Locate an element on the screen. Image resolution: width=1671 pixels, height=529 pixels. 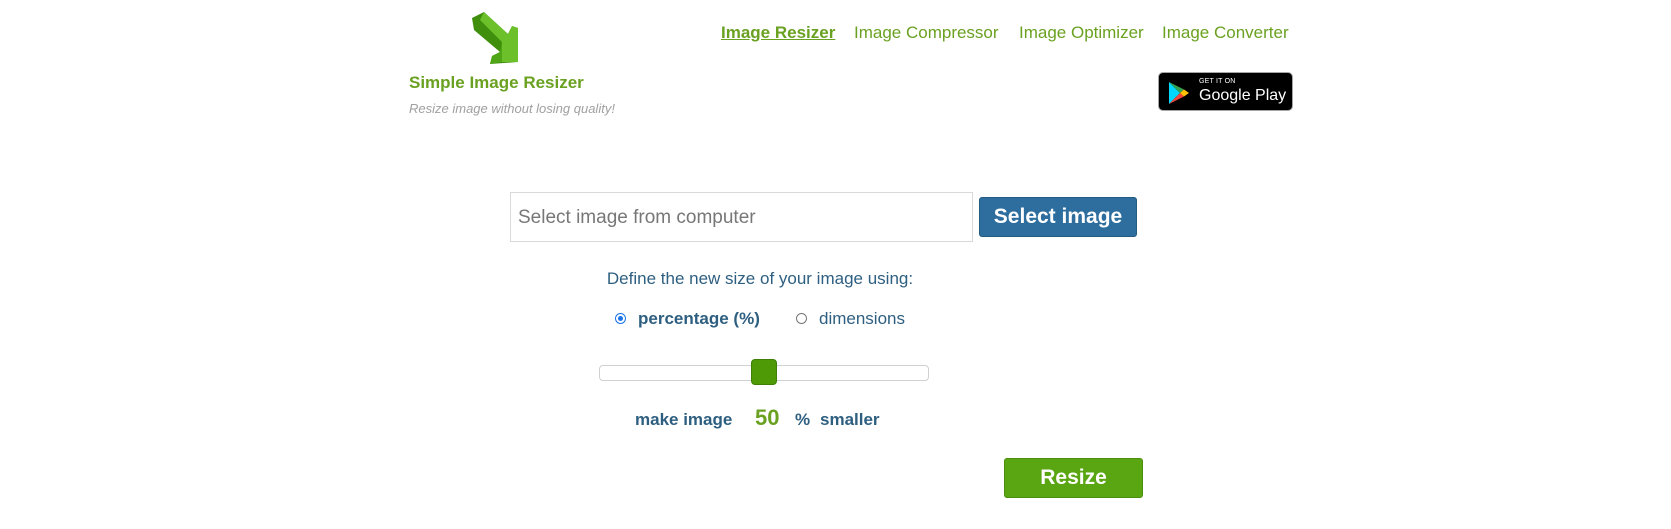
file-input: Select image from computer is located at coordinates (741, 217).